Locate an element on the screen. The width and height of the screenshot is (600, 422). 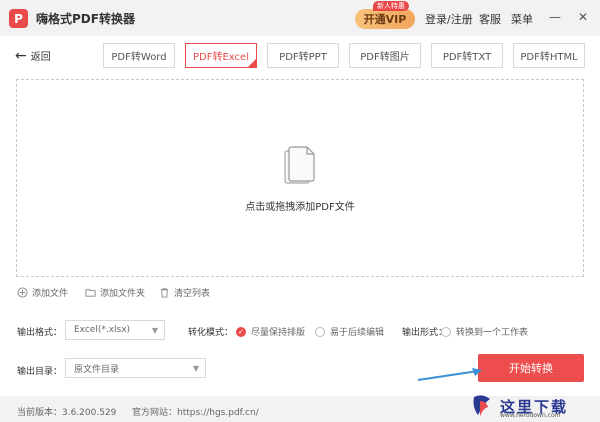
conversion-mode-label: 转化模式： is located at coordinates (211, 333).